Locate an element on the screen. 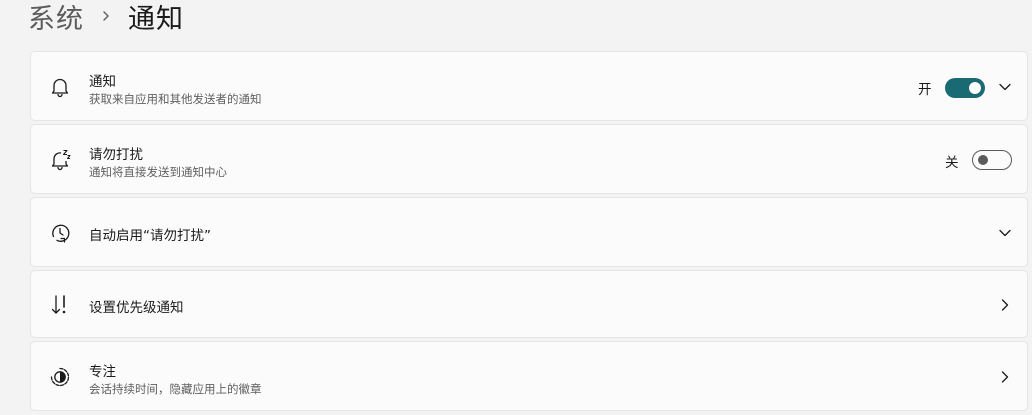 The height and width of the screenshot is (415, 1032). breadcrumb: 系统 通知 is located at coordinates (106, 18).